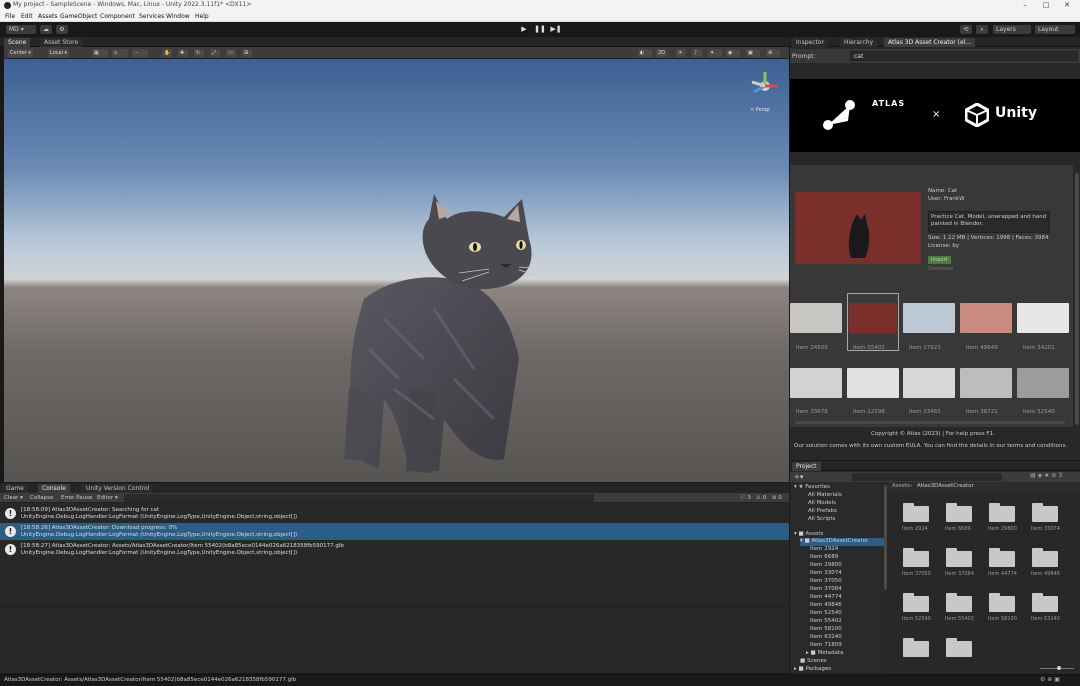  What do you see at coordinates (645, 53) in the screenshot?
I see `draw-mode-icon: ◐` at bounding box center [645, 53].